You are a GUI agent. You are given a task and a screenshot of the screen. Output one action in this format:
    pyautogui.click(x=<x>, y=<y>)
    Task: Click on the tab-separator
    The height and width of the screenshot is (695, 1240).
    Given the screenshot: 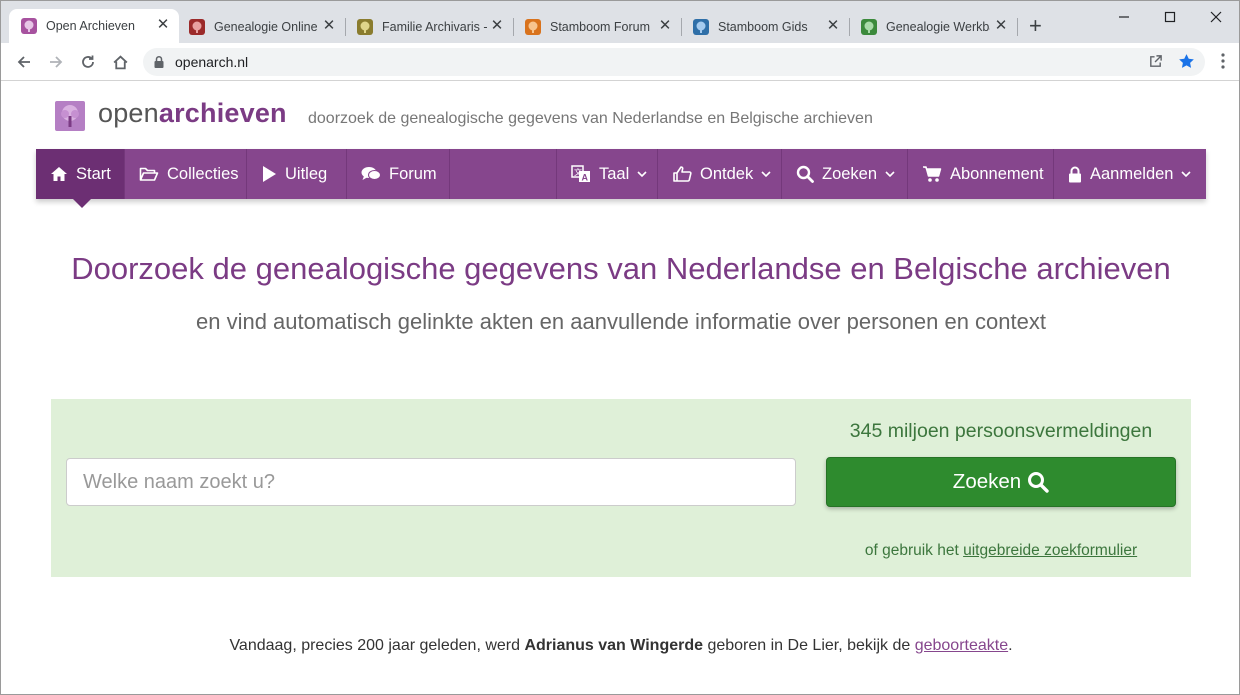 What is the action you would take?
    pyautogui.click(x=1017, y=27)
    